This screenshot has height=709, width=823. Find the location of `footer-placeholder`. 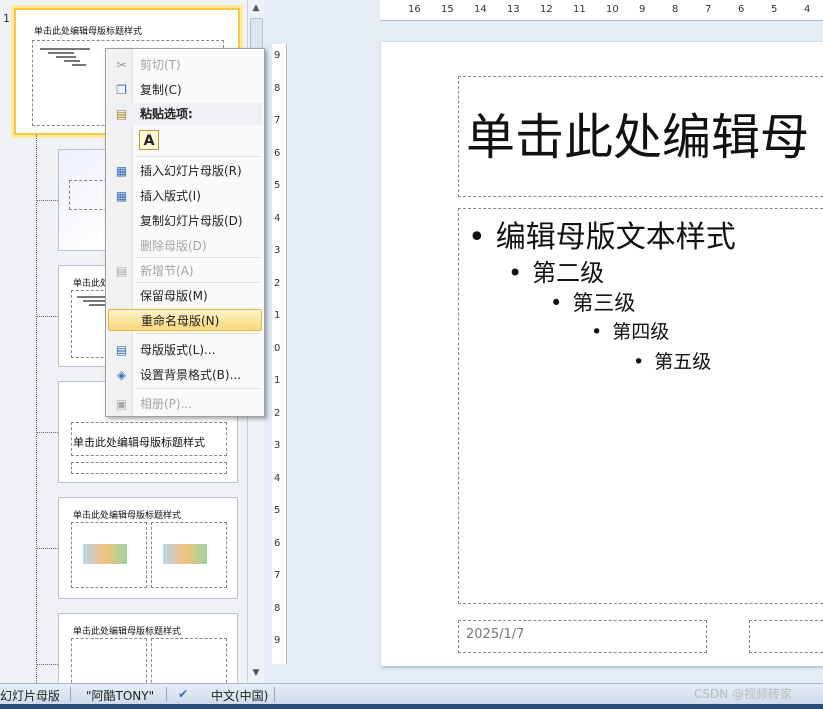

footer-placeholder is located at coordinates (786, 636).